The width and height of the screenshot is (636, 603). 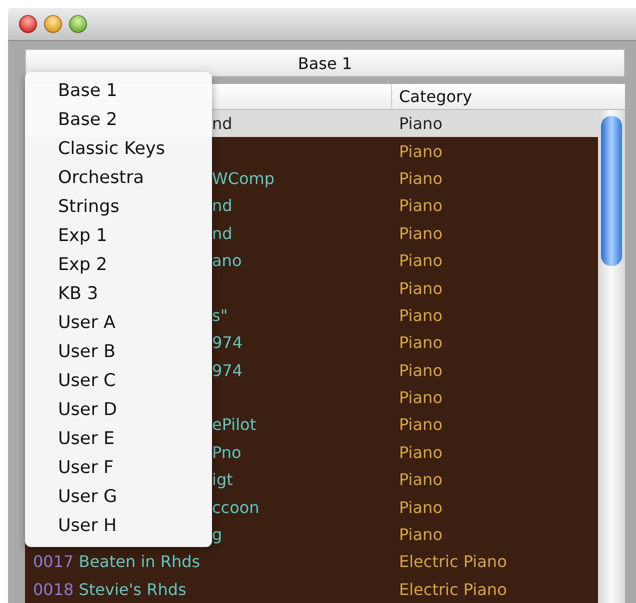 What do you see at coordinates (132, 589) in the screenshot?
I see `preset-name: Stevie's Rhds` at bounding box center [132, 589].